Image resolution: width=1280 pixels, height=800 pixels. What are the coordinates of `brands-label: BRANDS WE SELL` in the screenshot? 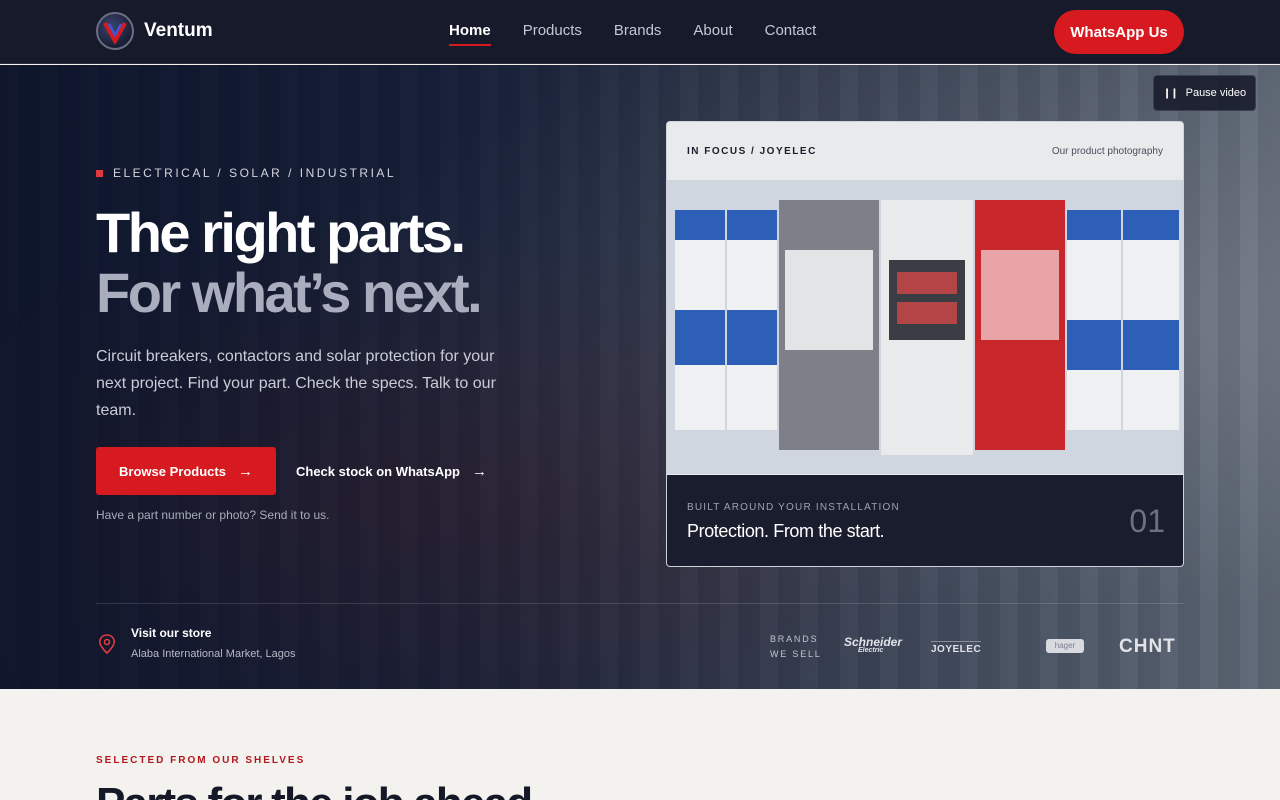 It's located at (796, 647).